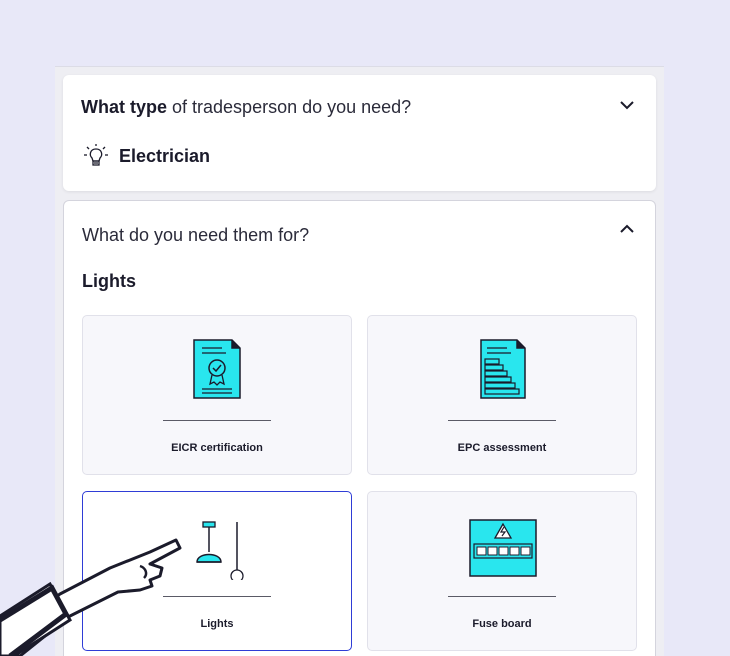  I want to click on option-epc-assessment: EPC assessment, so click(502, 395).